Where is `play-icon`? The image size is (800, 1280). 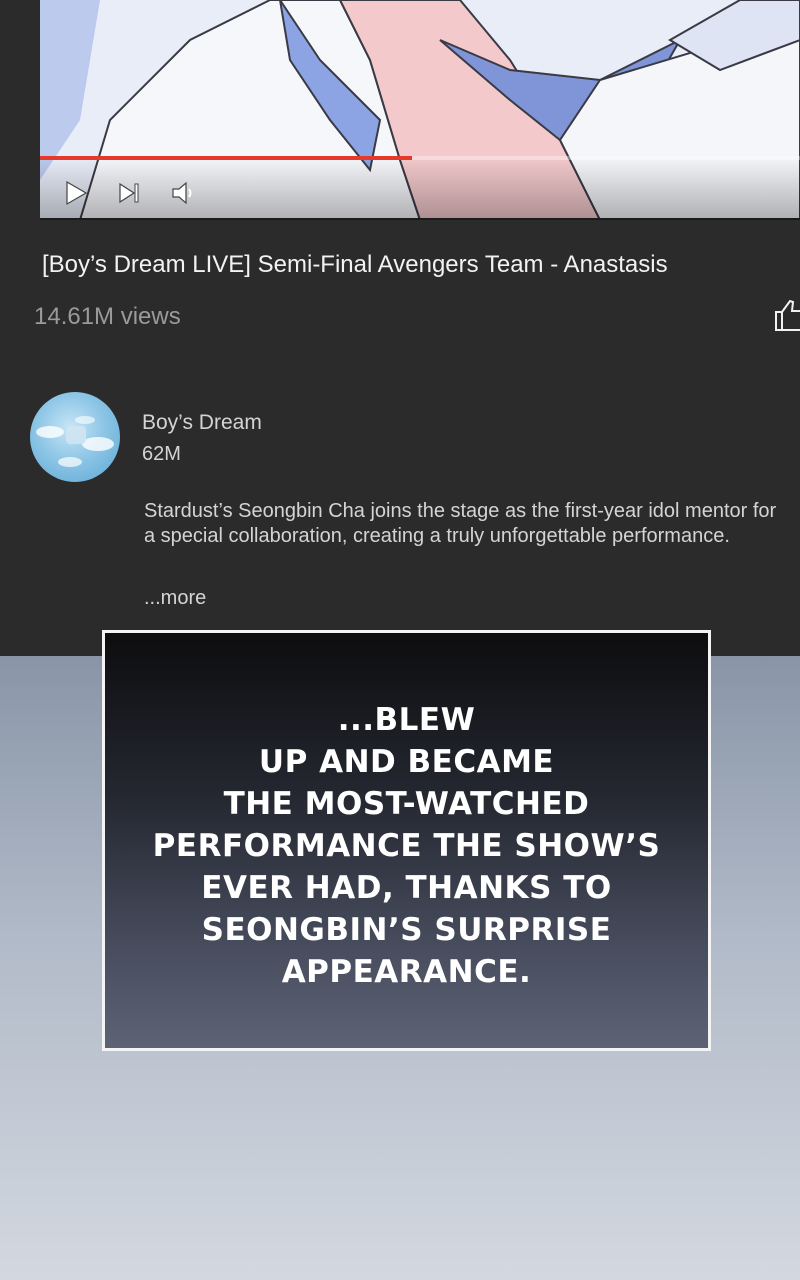
play-icon is located at coordinates (77, 193).